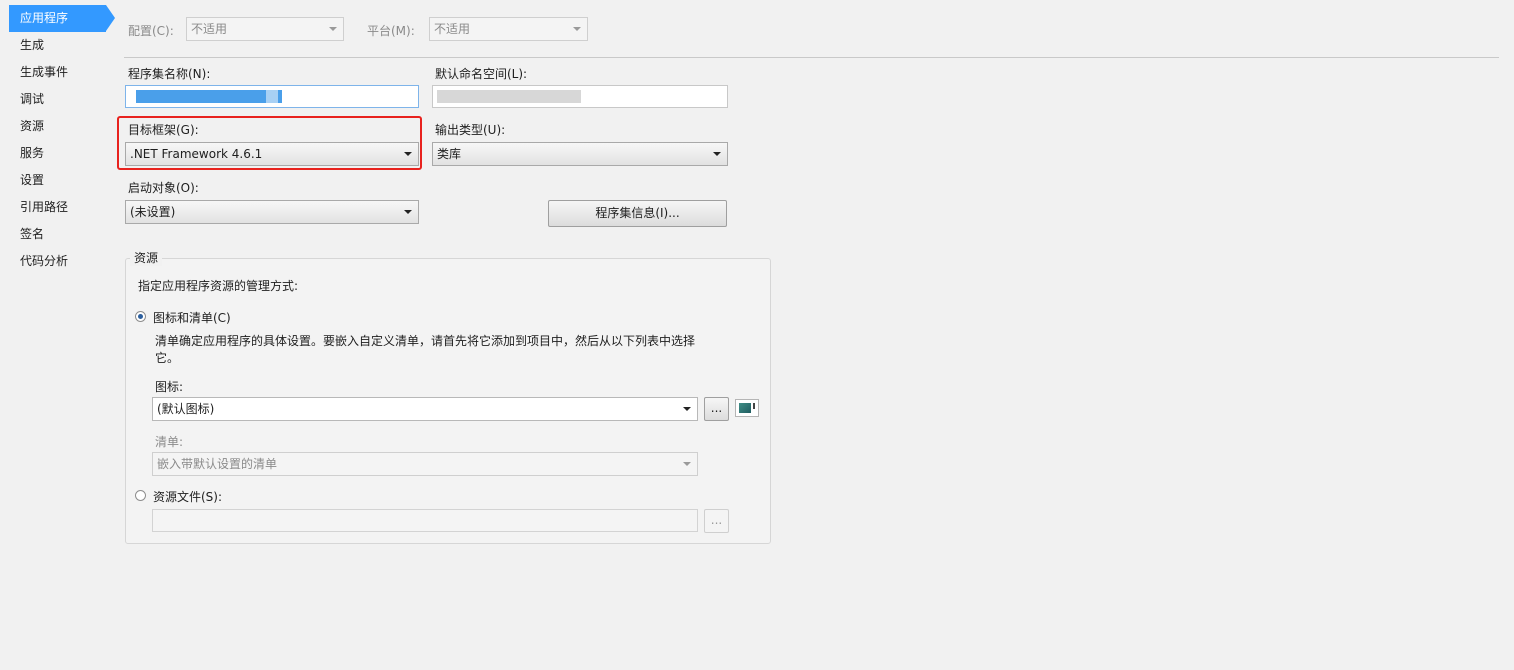 The width and height of the screenshot is (1514, 670). Describe the element at coordinates (59, 234) in the screenshot. I see `nav-item-signing: 签名` at that location.